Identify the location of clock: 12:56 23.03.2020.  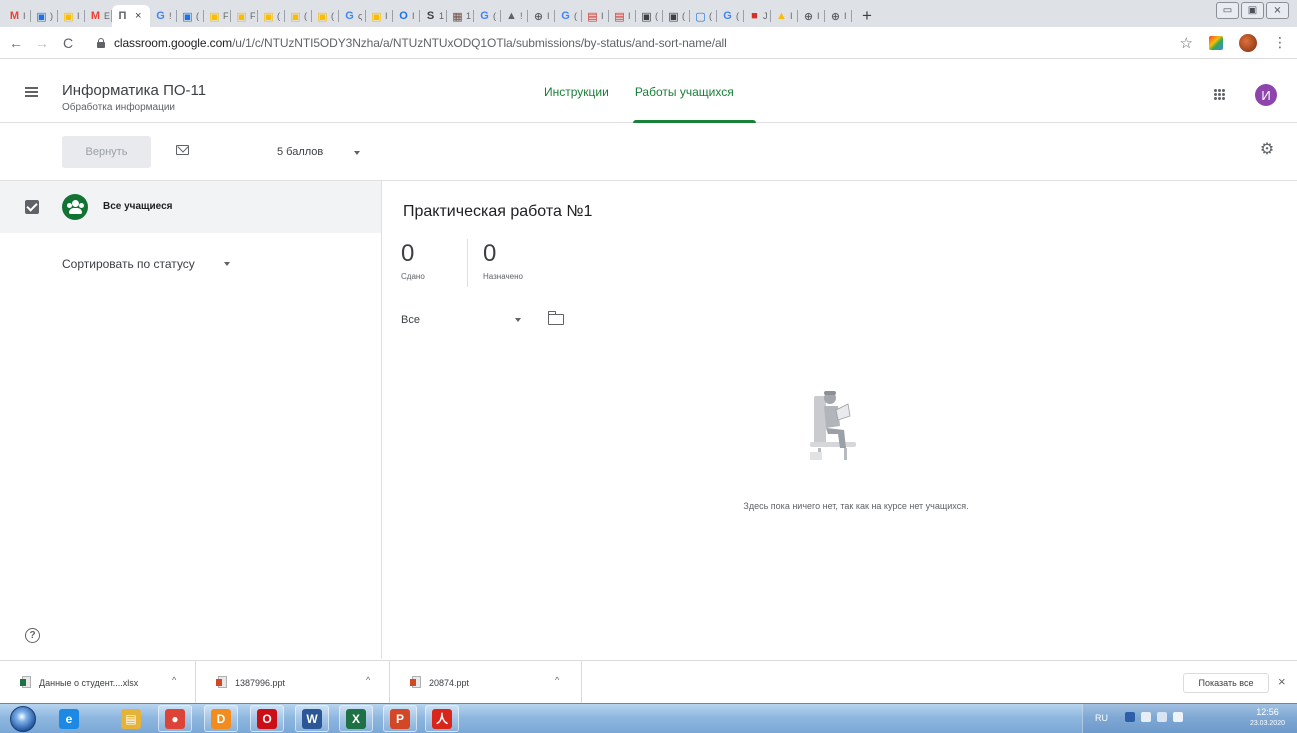
(1267, 718).